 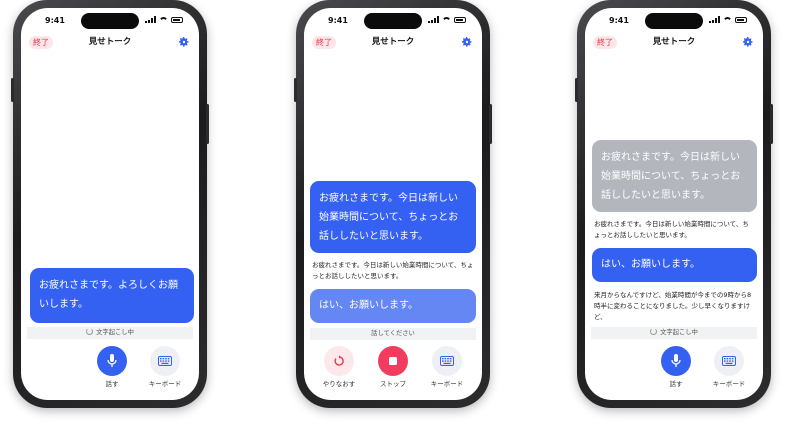 I want to click on speech-bubble: お疲れさまです。よろしくお願いします。, so click(x=112, y=295).